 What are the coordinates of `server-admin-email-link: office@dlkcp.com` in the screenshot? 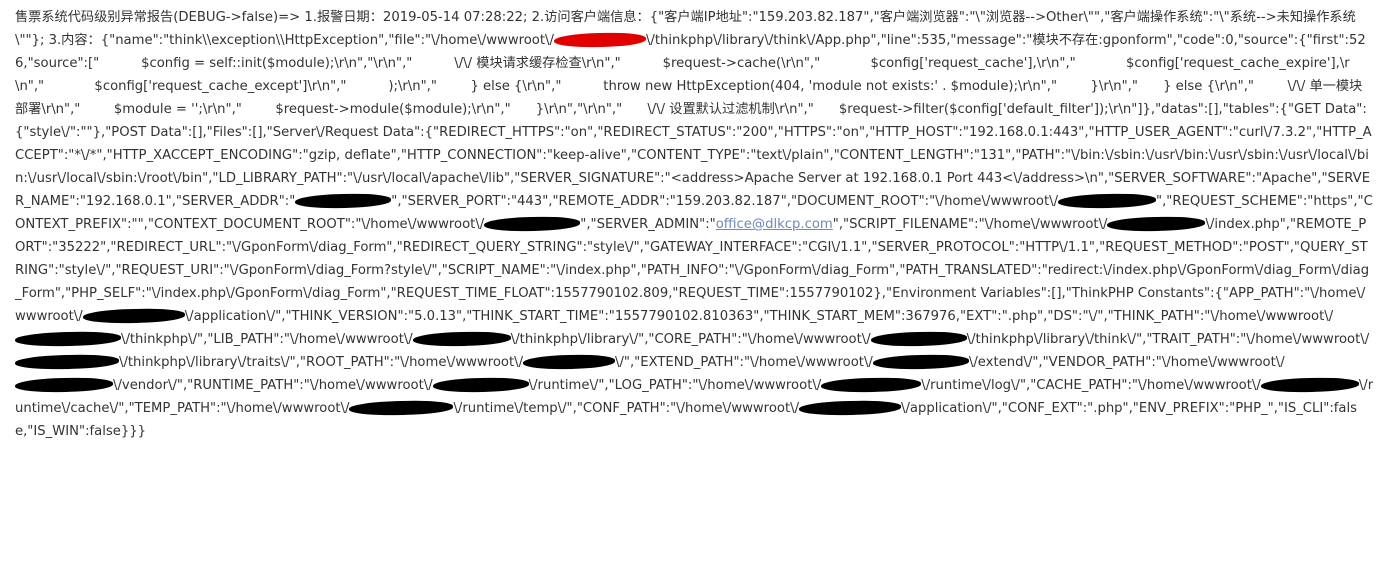 It's located at (774, 224).